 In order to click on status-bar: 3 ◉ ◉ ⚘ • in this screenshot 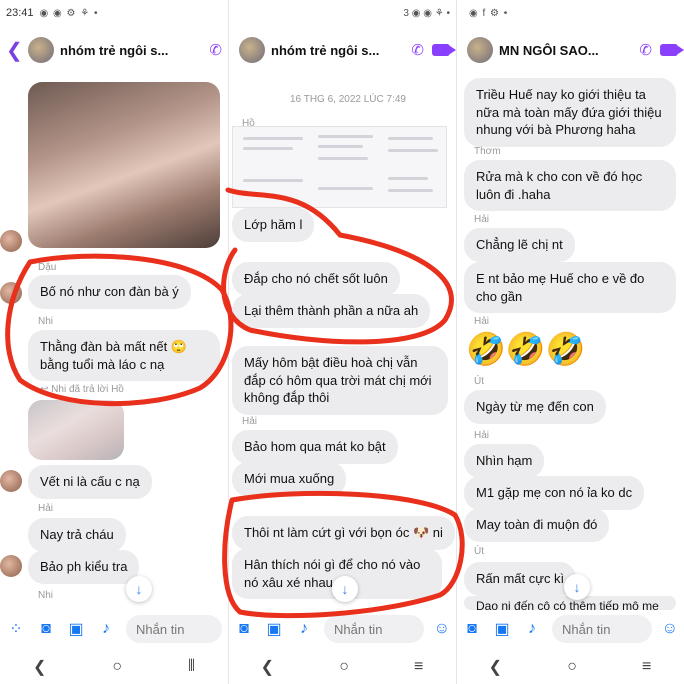, I will do `click(342, 13)`.